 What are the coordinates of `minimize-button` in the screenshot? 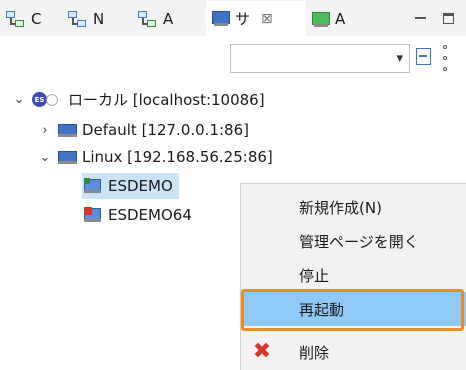 It's located at (420, 18).